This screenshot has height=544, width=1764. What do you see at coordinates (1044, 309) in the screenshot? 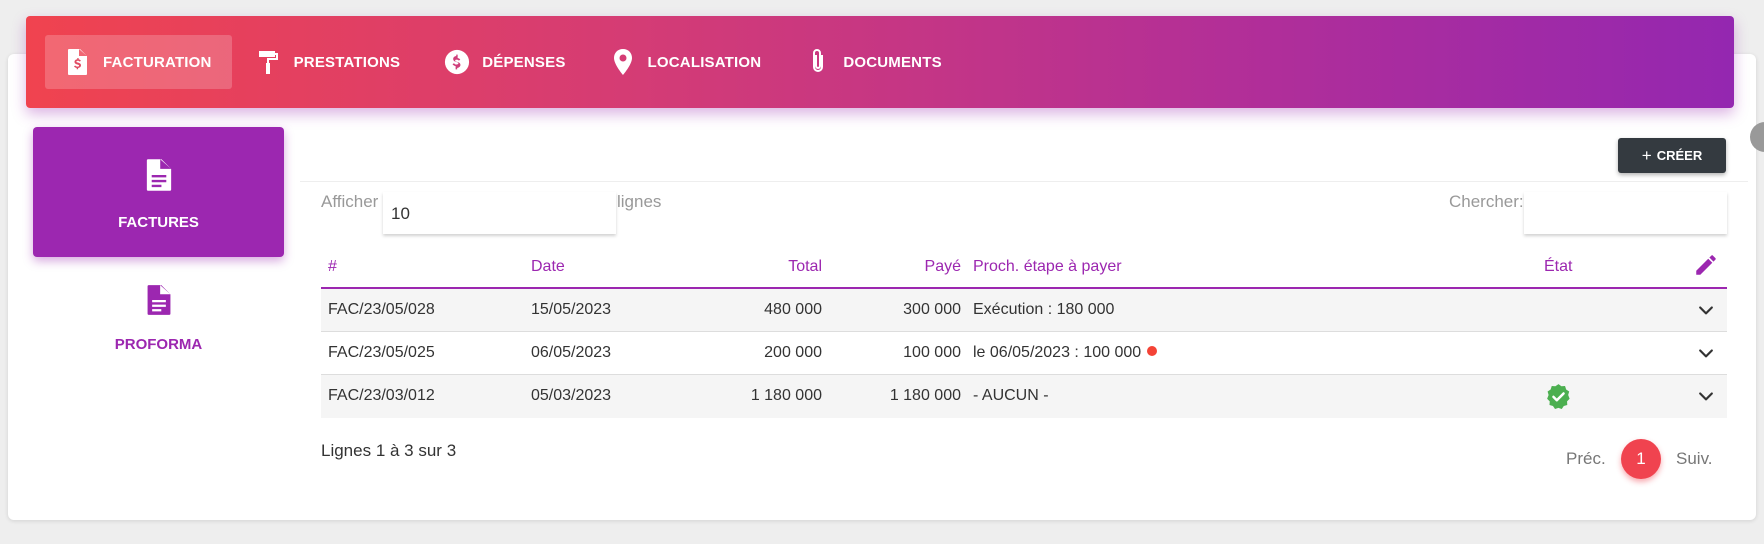
I see `invoice-next-step: Exécution : 180 000` at bounding box center [1044, 309].